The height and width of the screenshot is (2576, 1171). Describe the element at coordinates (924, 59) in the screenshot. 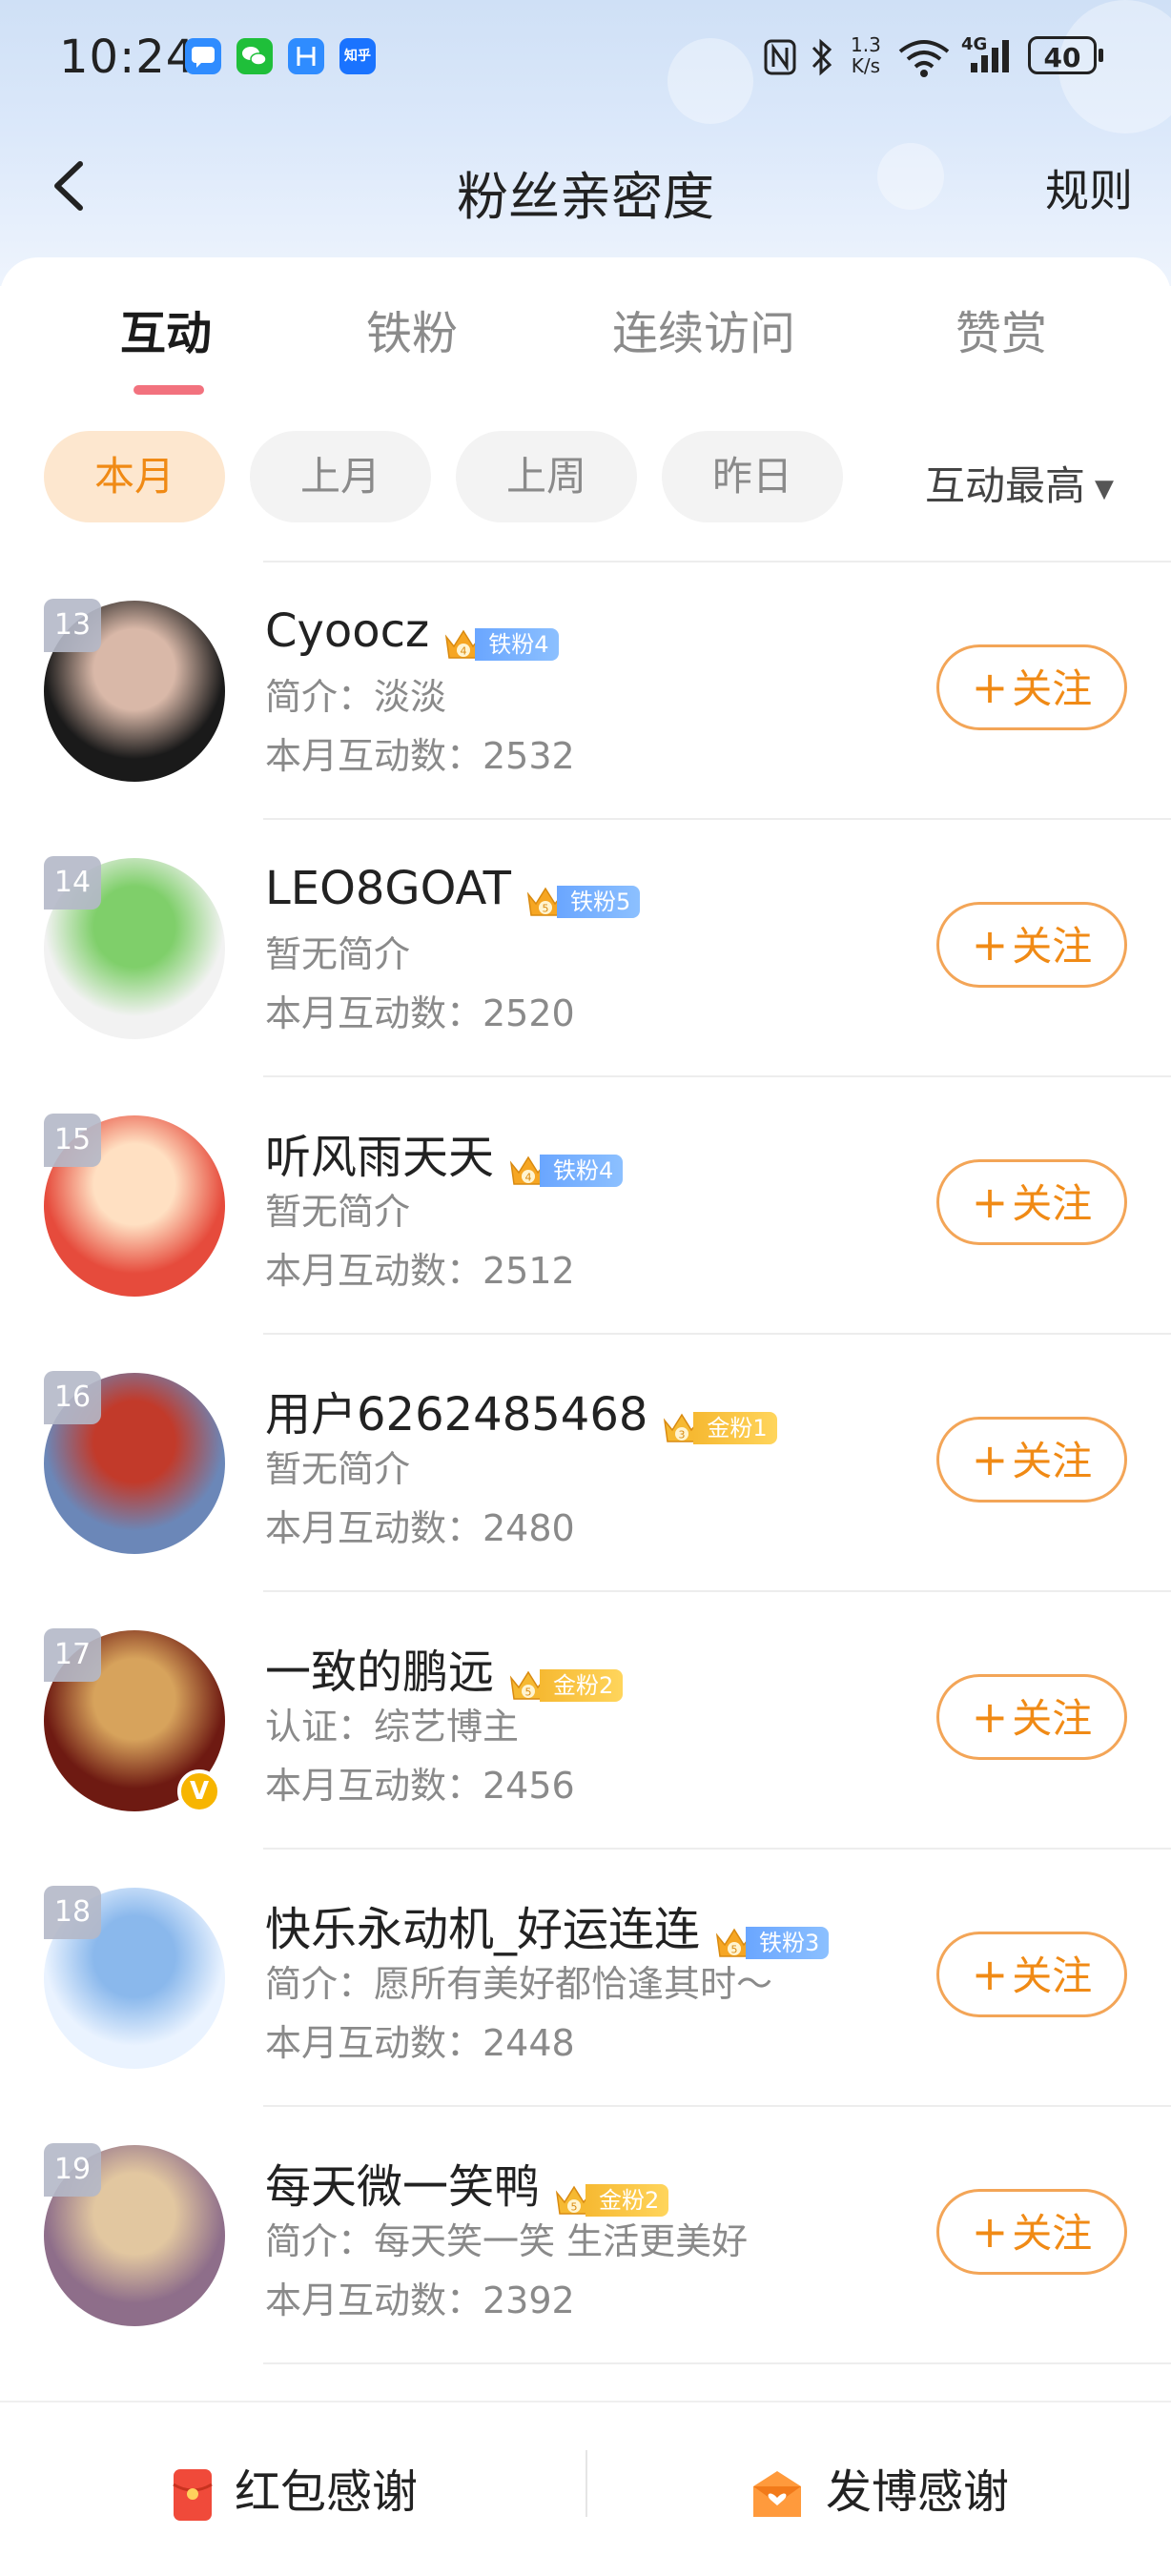

I see `wifi-icon` at that location.